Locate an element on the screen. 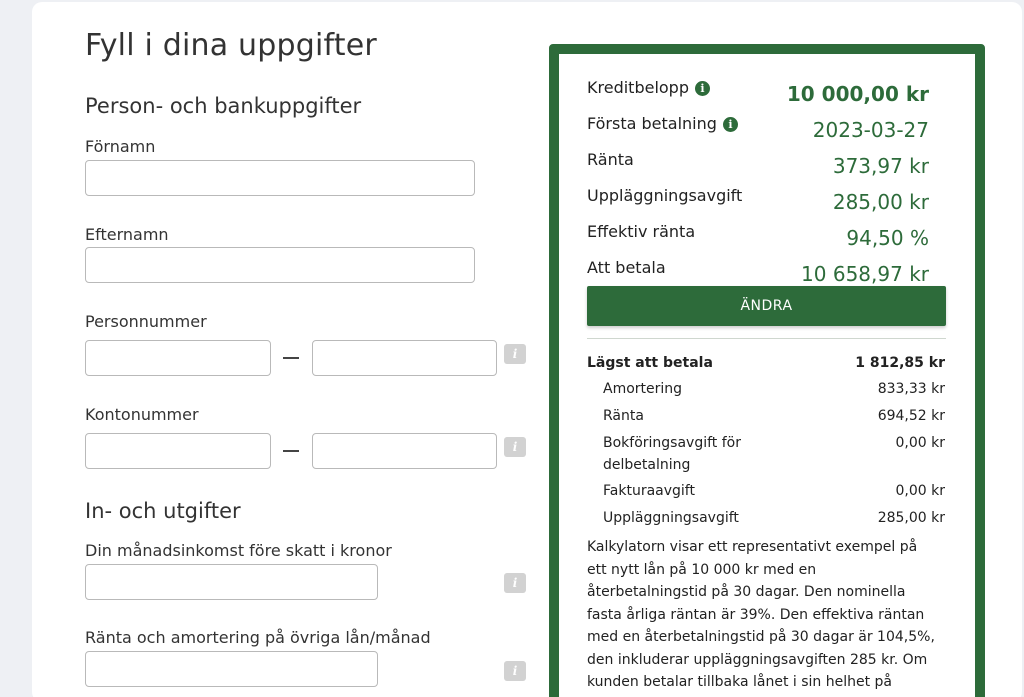 The height and width of the screenshot is (697, 1024). bokforingsavgift-label-line1: Bokföringsavgift för is located at coordinates (672, 443).